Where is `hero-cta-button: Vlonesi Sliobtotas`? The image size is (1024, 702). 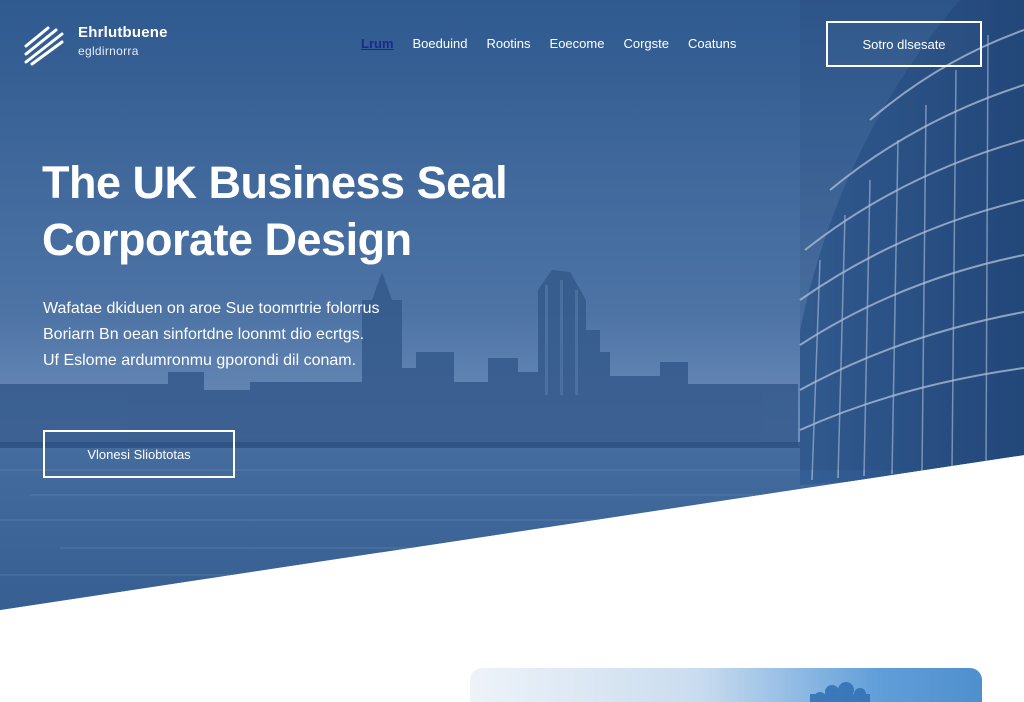 hero-cta-button: Vlonesi Sliobtotas is located at coordinates (139, 454).